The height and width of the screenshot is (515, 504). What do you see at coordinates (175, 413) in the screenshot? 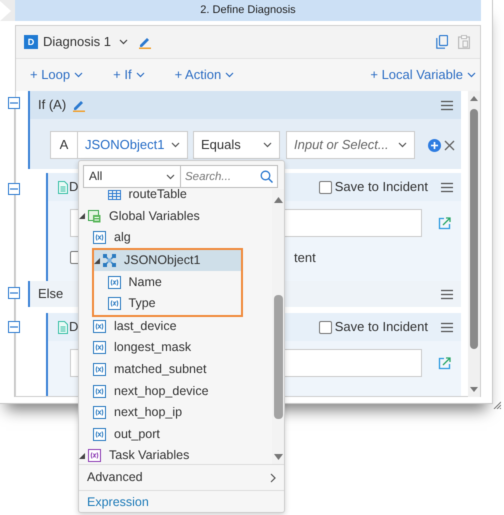
I see `tree-item: next_hop_ip` at bounding box center [175, 413].